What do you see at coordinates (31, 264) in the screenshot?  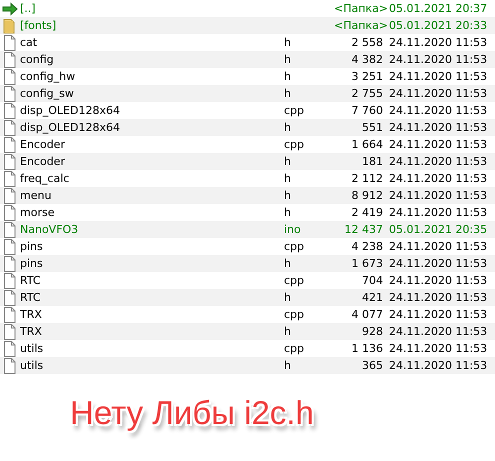 I see `file-name: pins` at bounding box center [31, 264].